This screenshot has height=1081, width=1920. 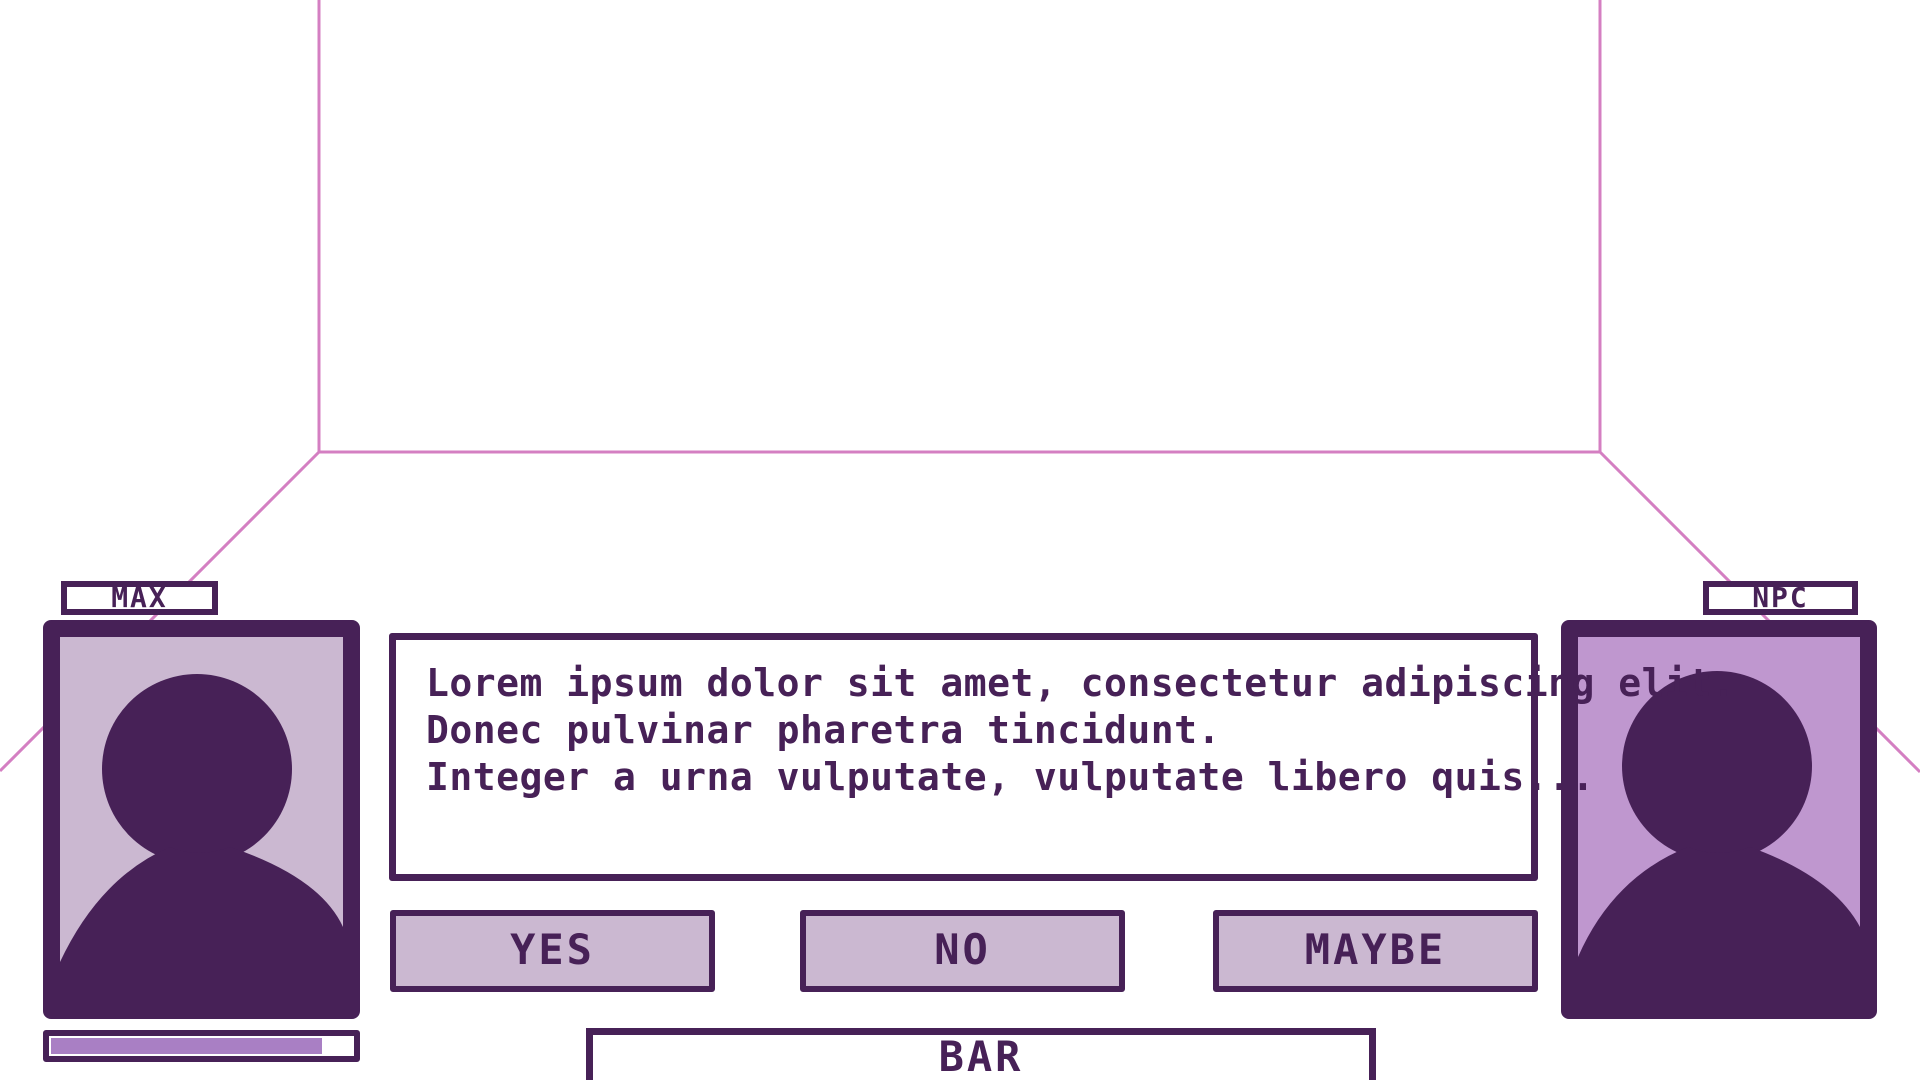 I want to click on player-name-tag: MAX, so click(x=139, y=598).